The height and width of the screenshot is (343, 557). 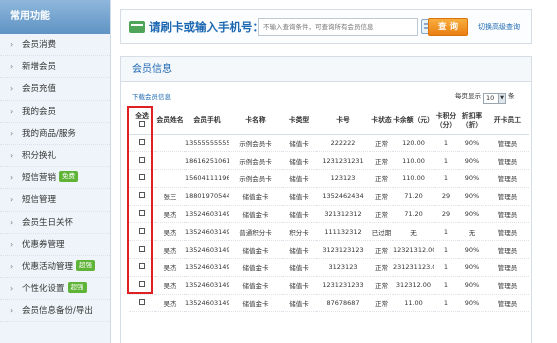 I want to click on sidebar-item: › 短信营销 免费, so click(x=55, y=178).